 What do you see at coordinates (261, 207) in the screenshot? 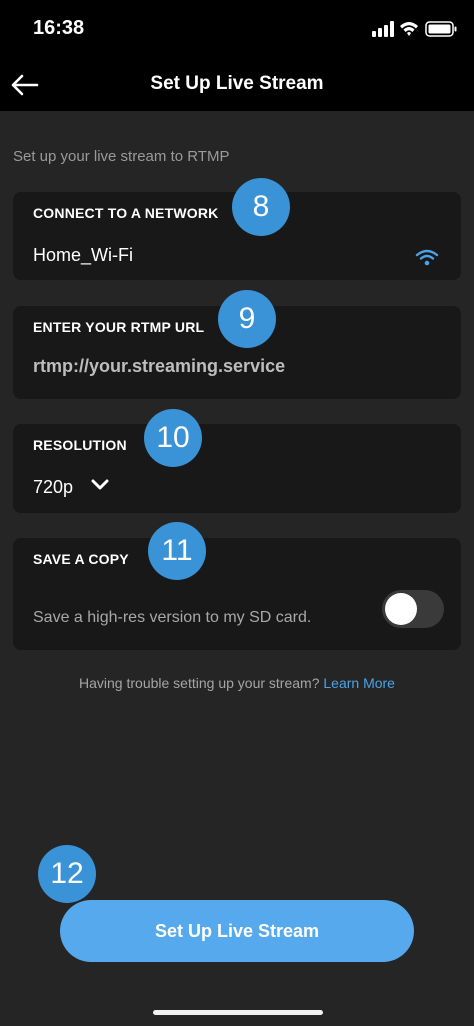
I see `step-badge-8: 8` at bounding box center [261, 207].